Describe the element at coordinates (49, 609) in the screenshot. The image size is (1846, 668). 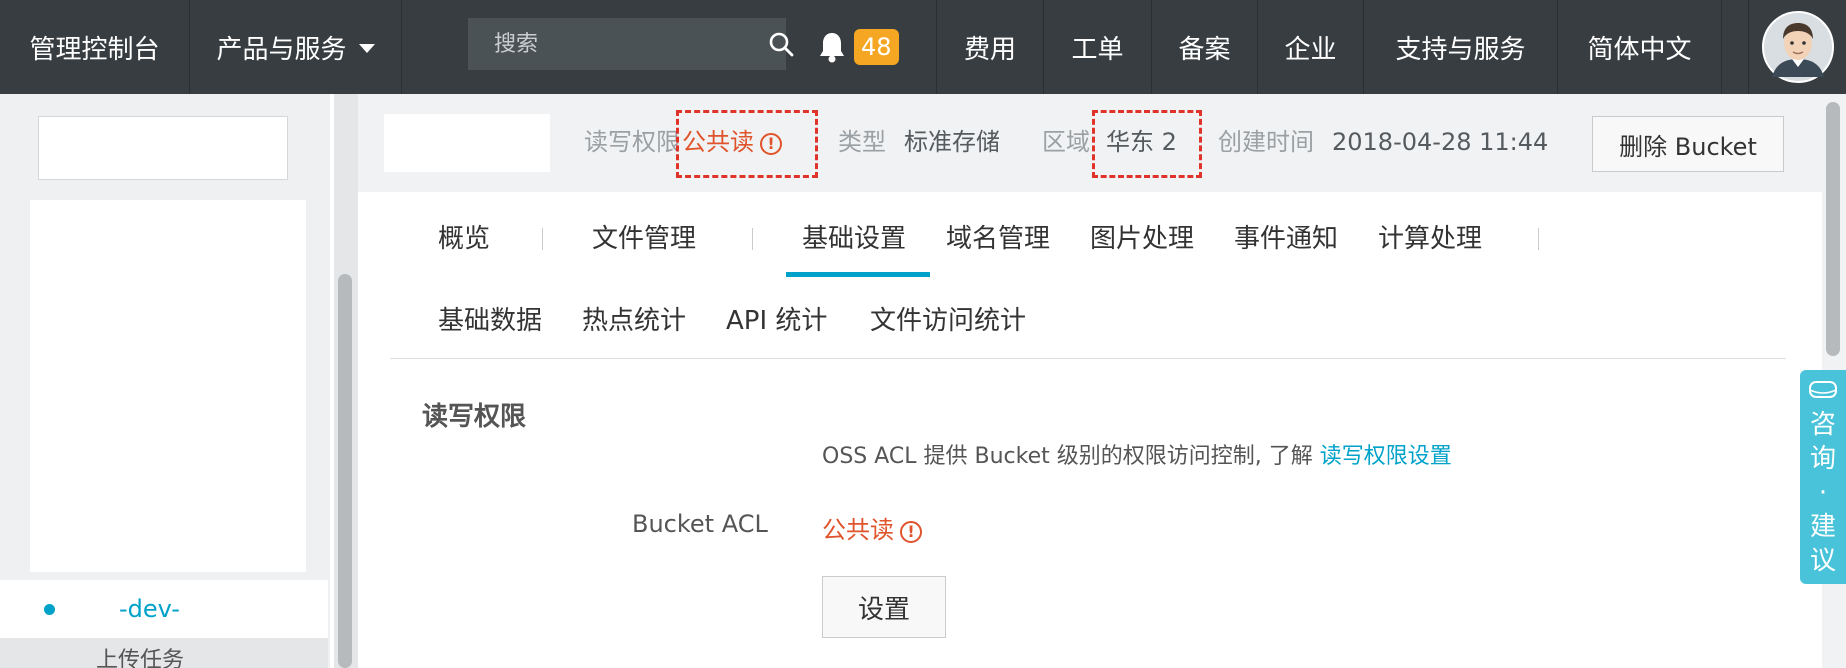
I see `active-dot` at that location.